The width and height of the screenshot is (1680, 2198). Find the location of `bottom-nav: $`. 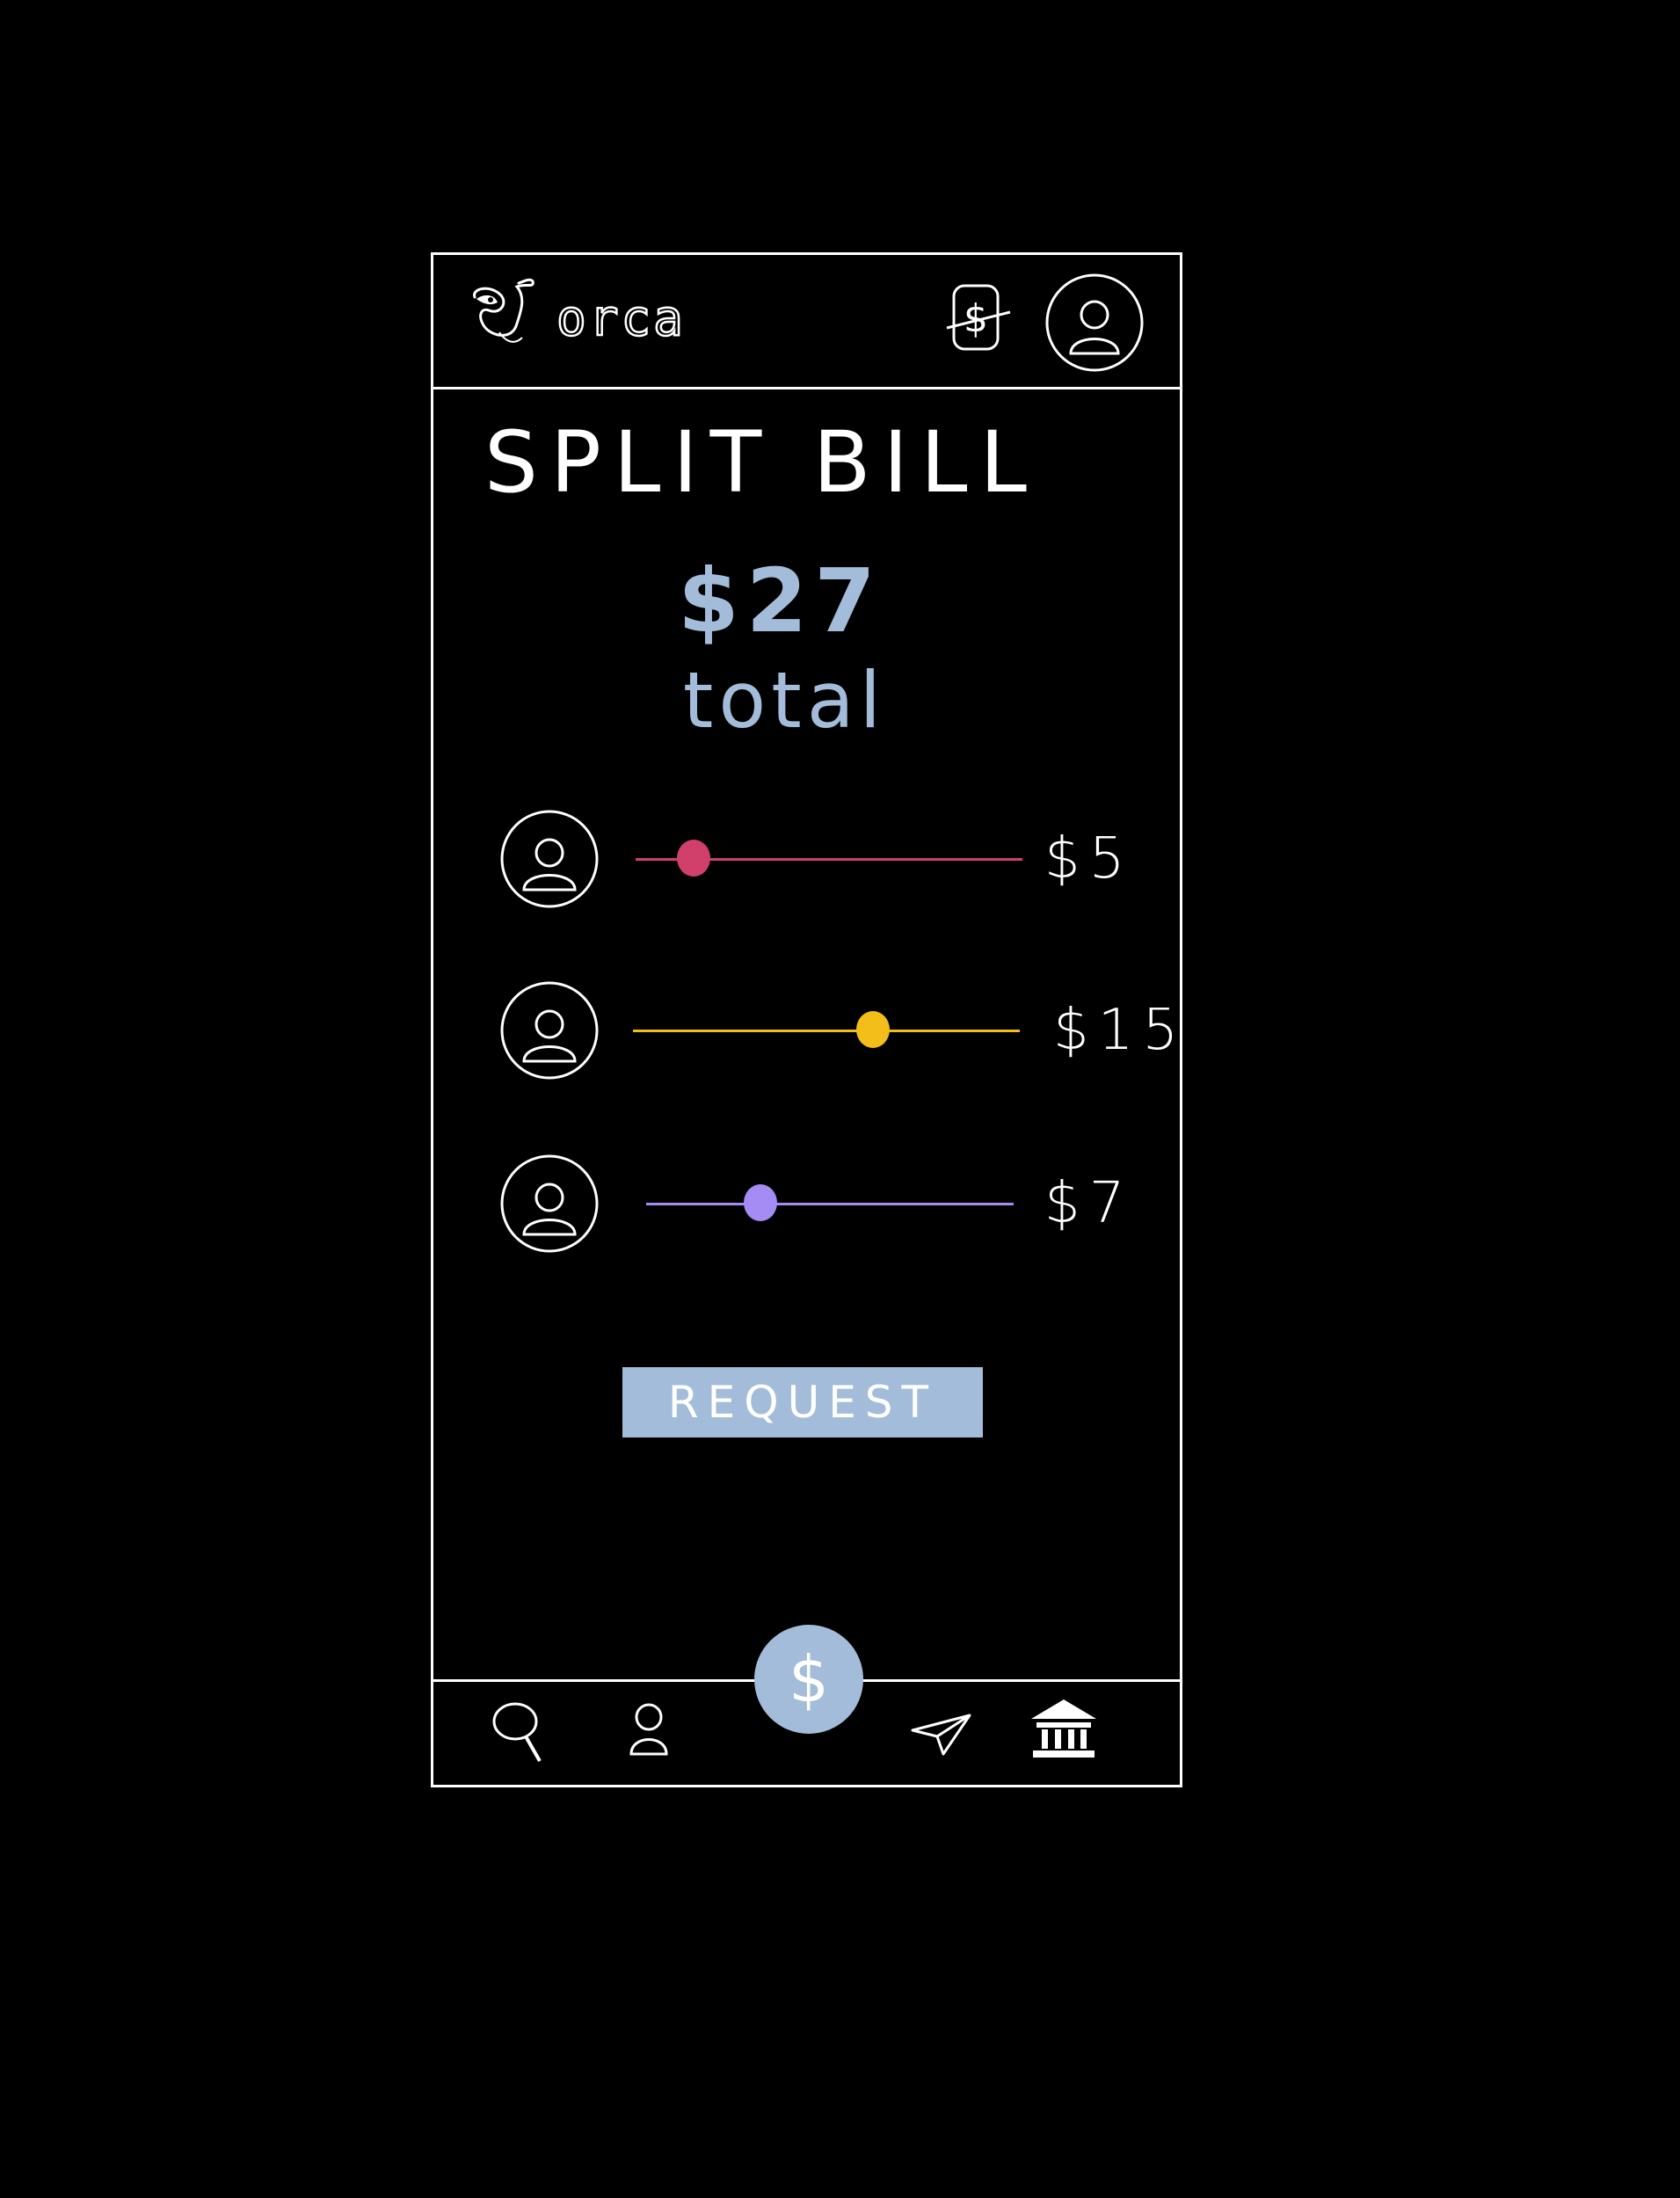

bottom-nav: $ is located at coordinates (806, 1705).